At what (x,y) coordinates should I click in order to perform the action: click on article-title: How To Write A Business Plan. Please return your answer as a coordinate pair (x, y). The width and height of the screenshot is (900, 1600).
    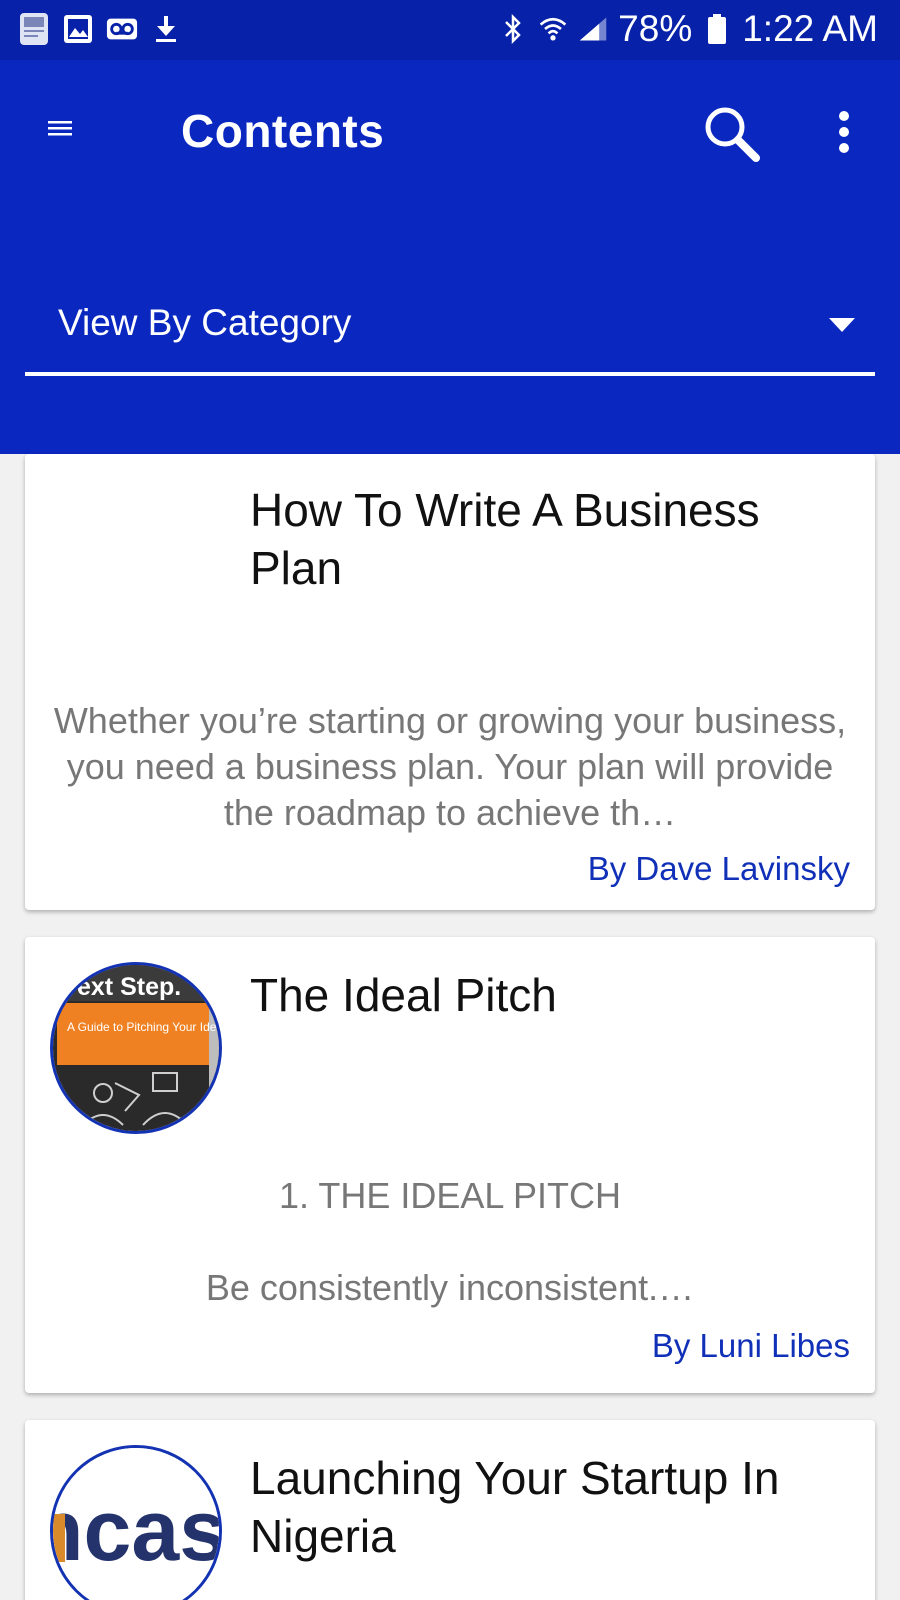
    Looking at the image, I should click on (505, 539).